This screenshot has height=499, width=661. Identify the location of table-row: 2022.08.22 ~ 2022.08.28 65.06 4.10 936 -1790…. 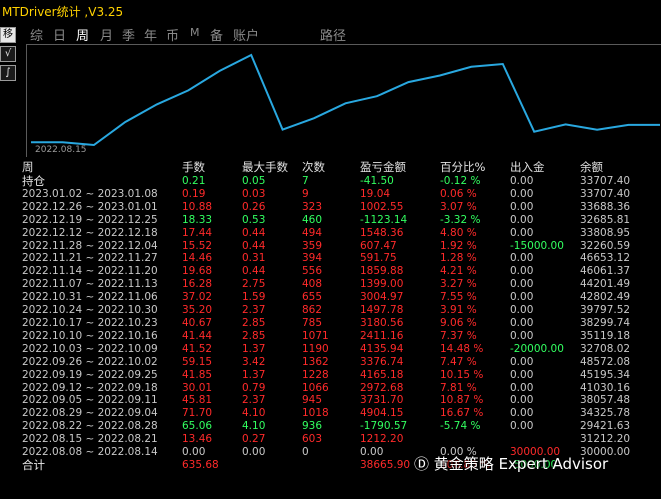
(341, 426).